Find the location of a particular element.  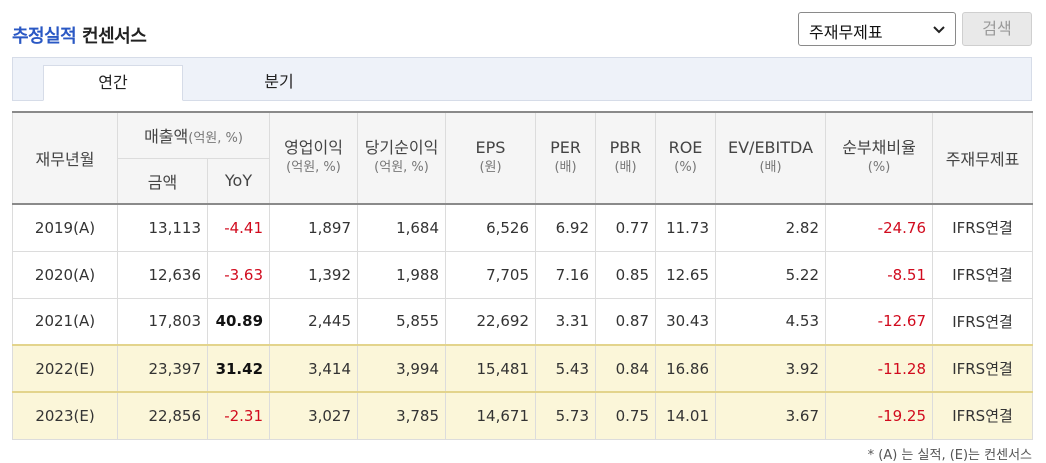

header-per: PER (배) is located at coordinates (566, 158).